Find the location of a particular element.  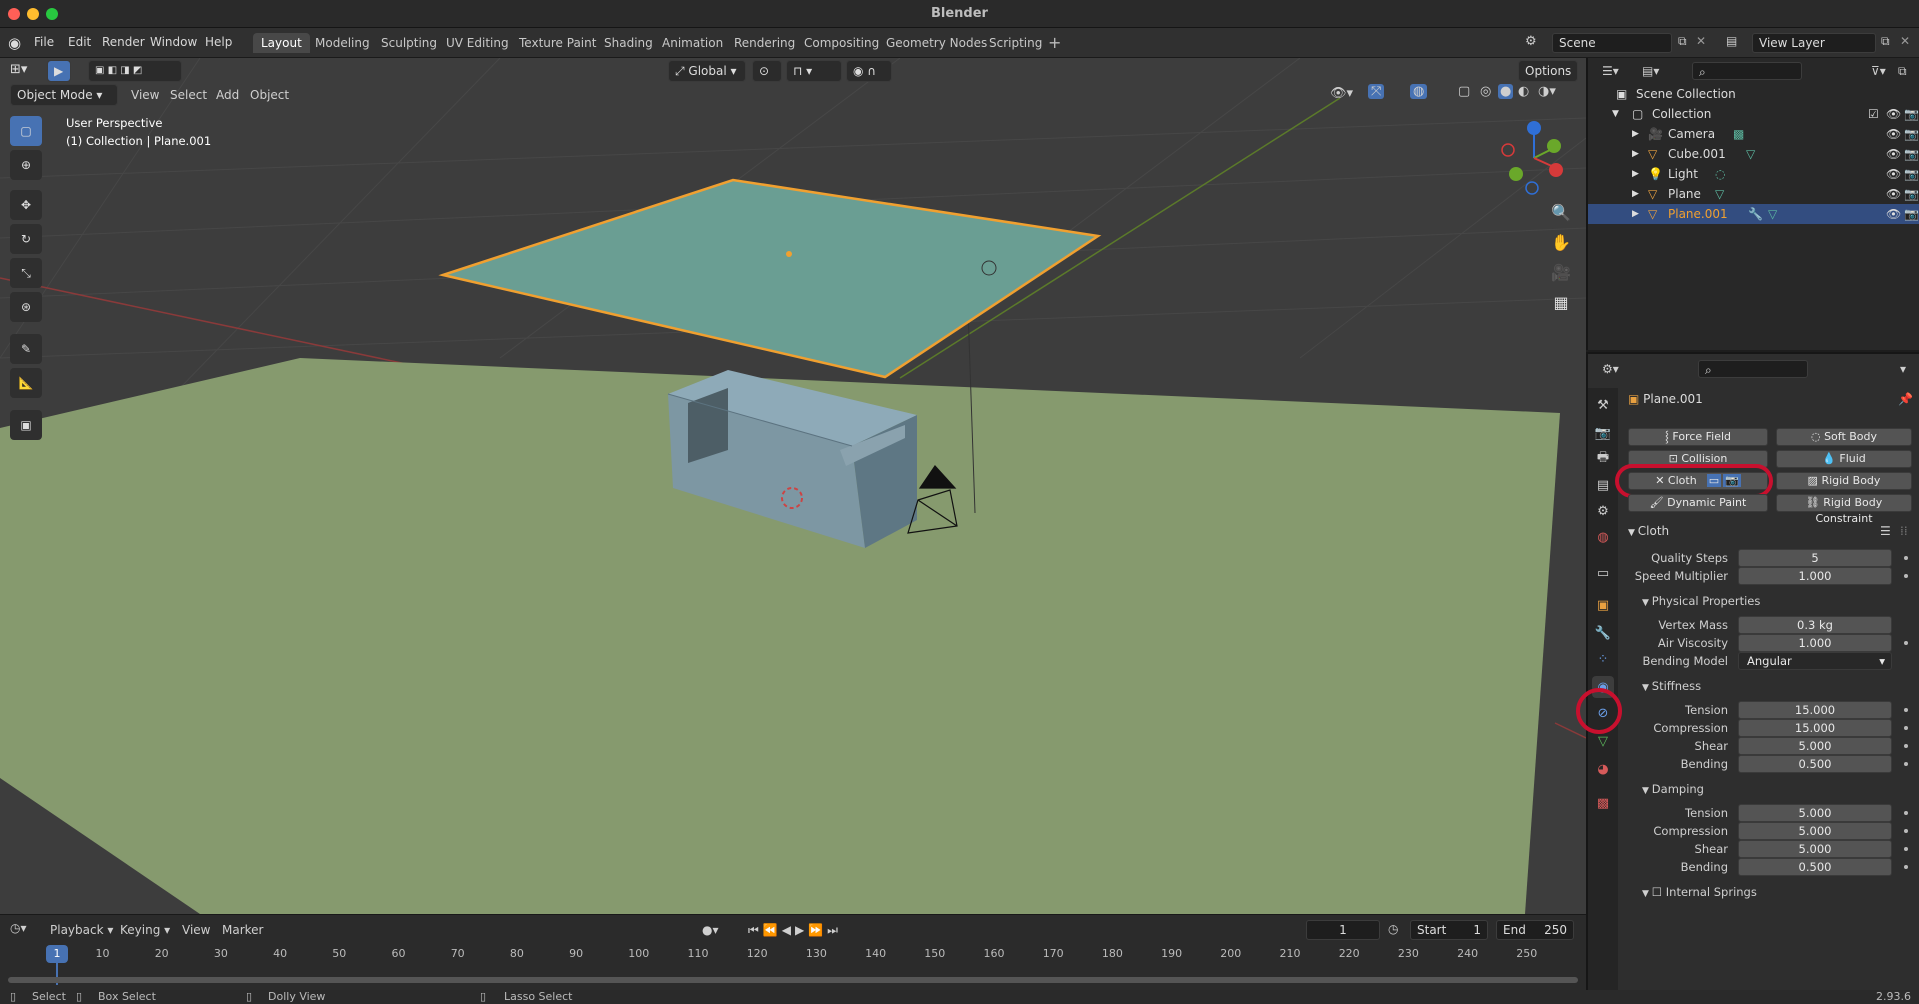

playback-menu: Playback ▾ is located at coordinates (81, 930).